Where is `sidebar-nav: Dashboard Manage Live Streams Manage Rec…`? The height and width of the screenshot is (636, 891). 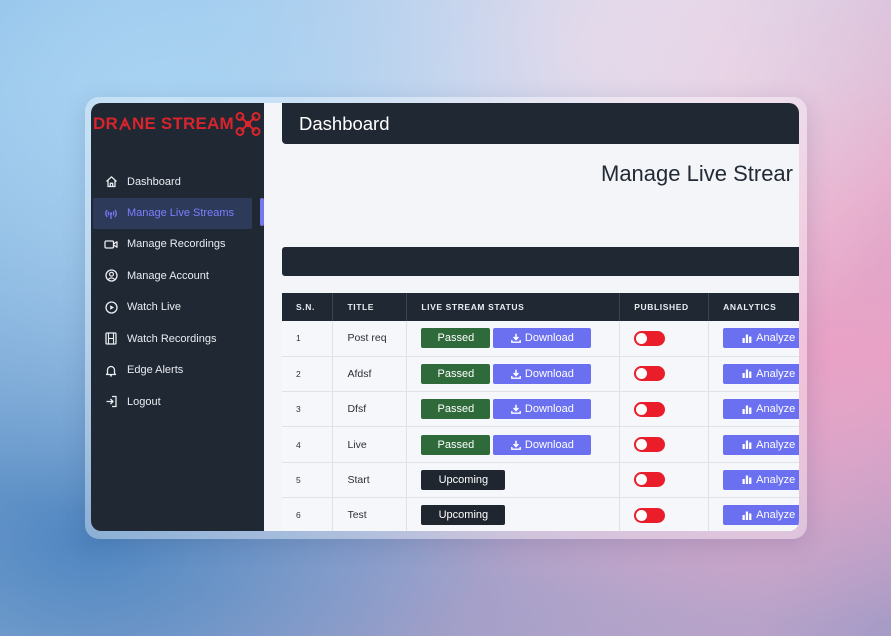 sidebar-nav: Dashboard Manage Live Streams Manage Rec… is located at coordinates (177, 292).